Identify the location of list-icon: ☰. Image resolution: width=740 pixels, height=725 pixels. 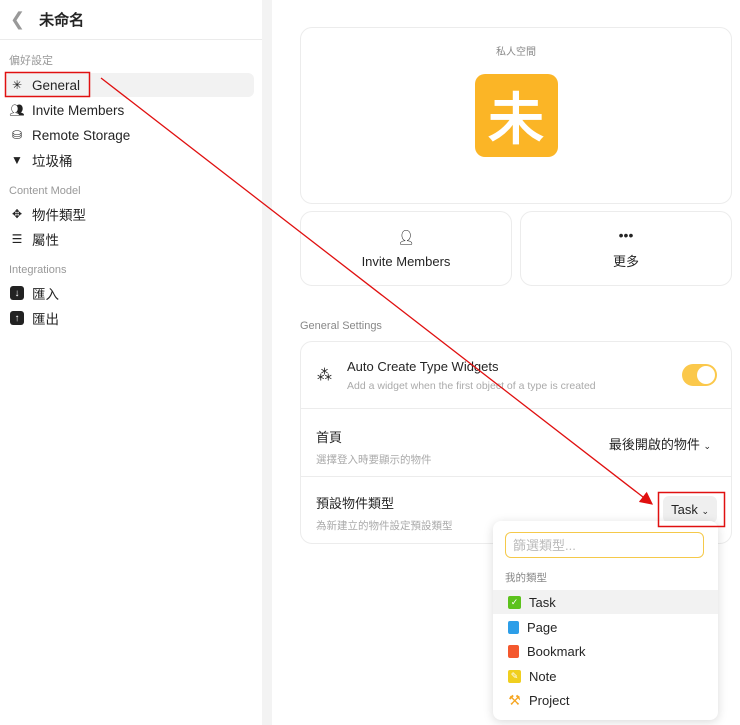
(17, 239).